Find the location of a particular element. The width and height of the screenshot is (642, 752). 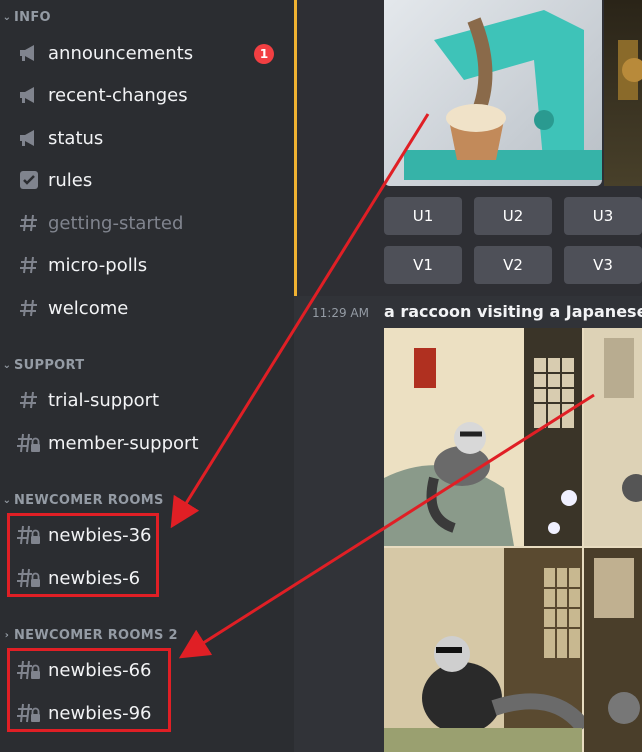

category-info: ⌄ INFO is located at coordinates (25, 17).